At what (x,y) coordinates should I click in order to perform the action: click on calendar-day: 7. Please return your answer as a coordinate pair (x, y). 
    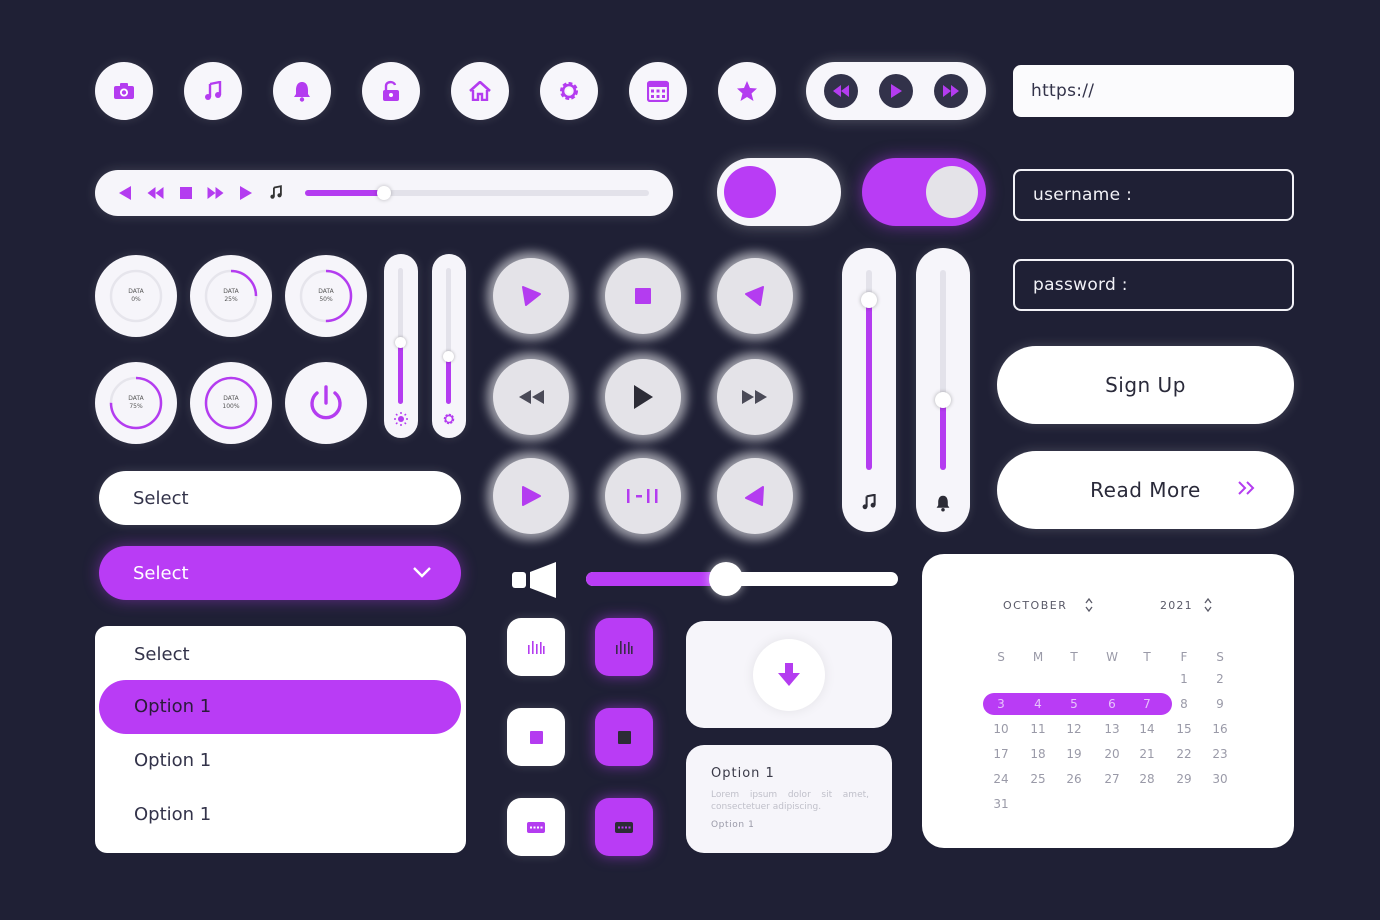
    Looking at the image, I should click on (1147, 704).